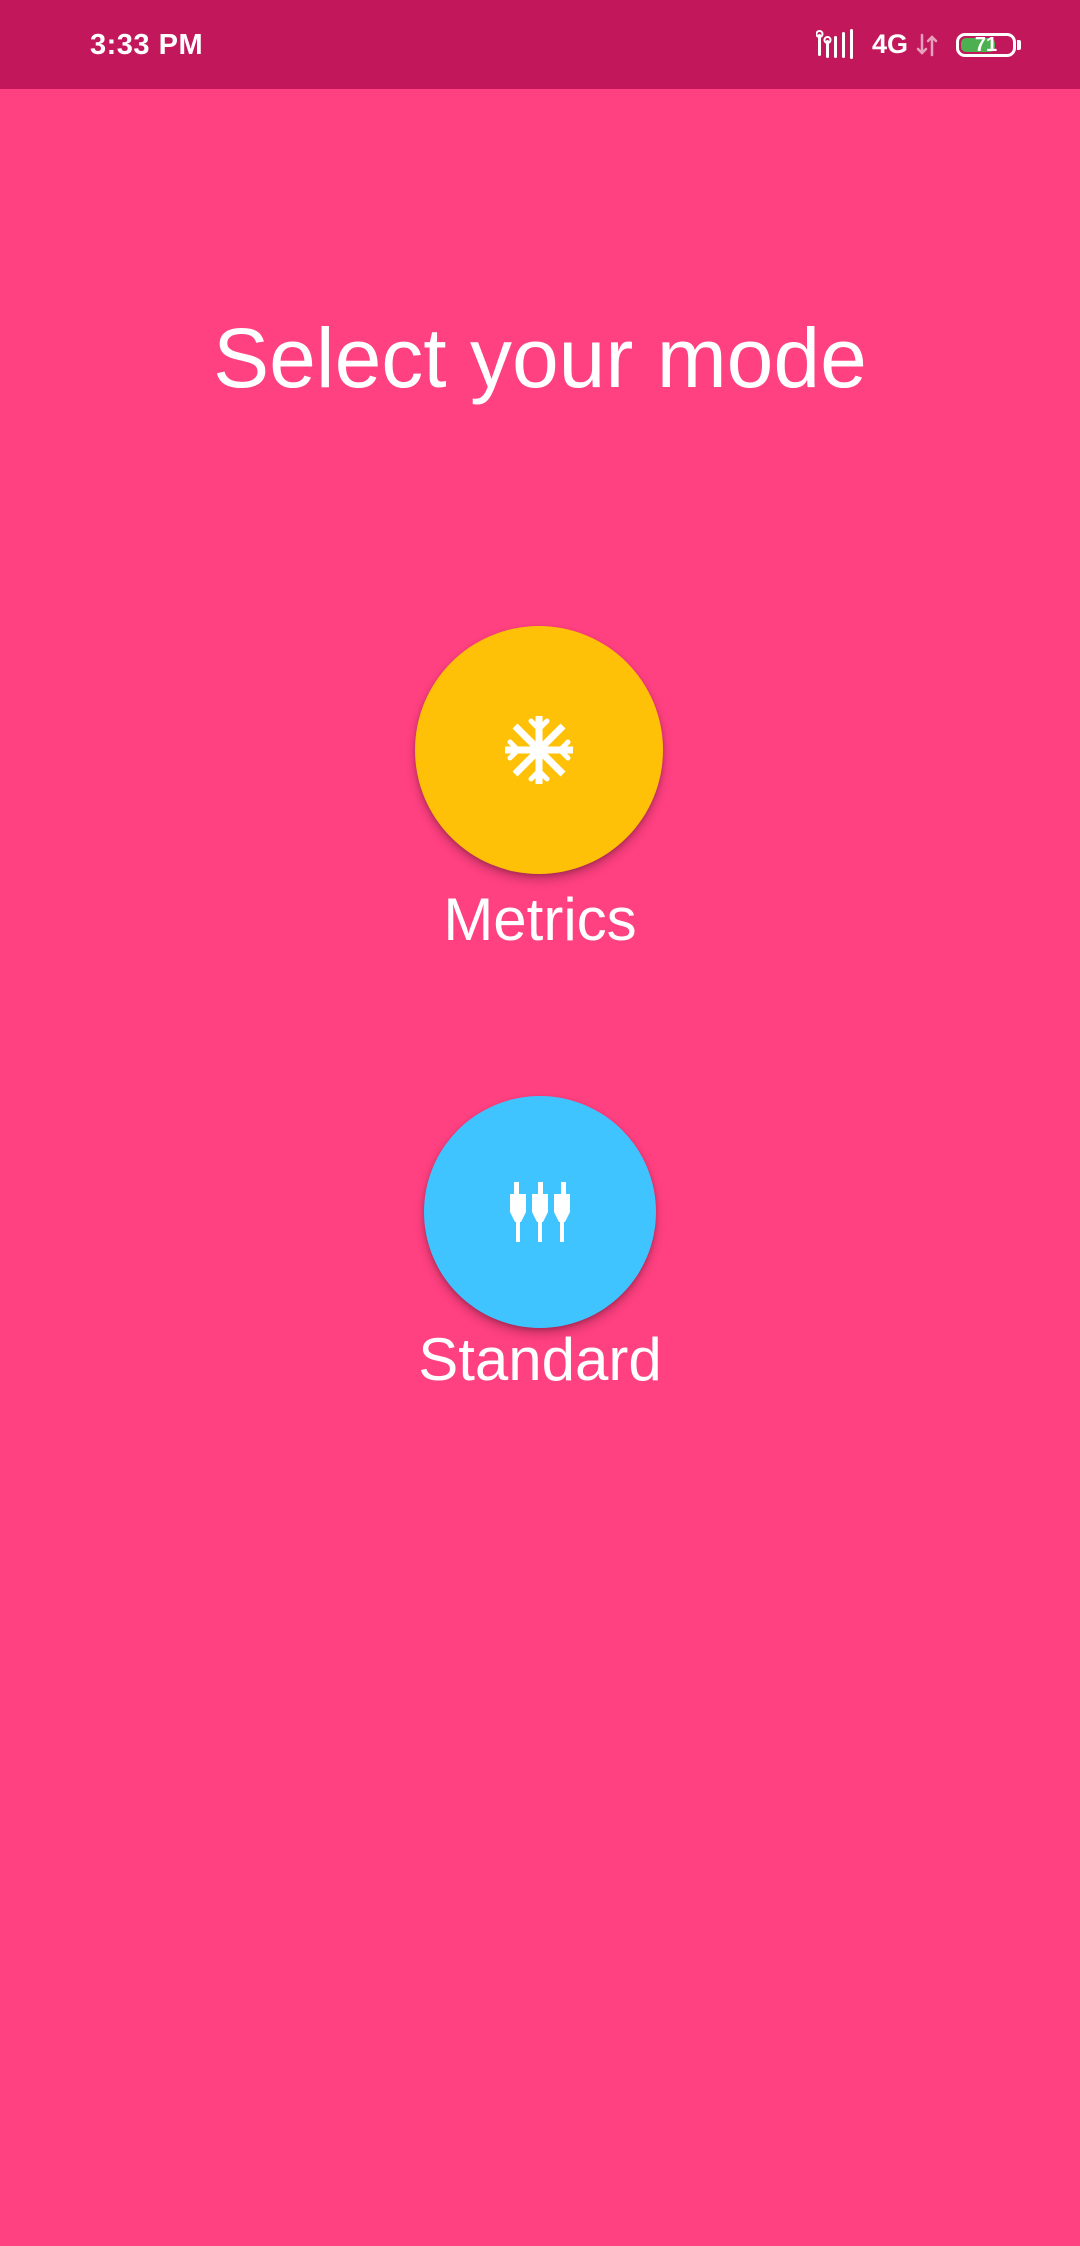  Describe the element at coordinates (889, 44) in the screenshot. I see `network-type-label: 4G` at that location.